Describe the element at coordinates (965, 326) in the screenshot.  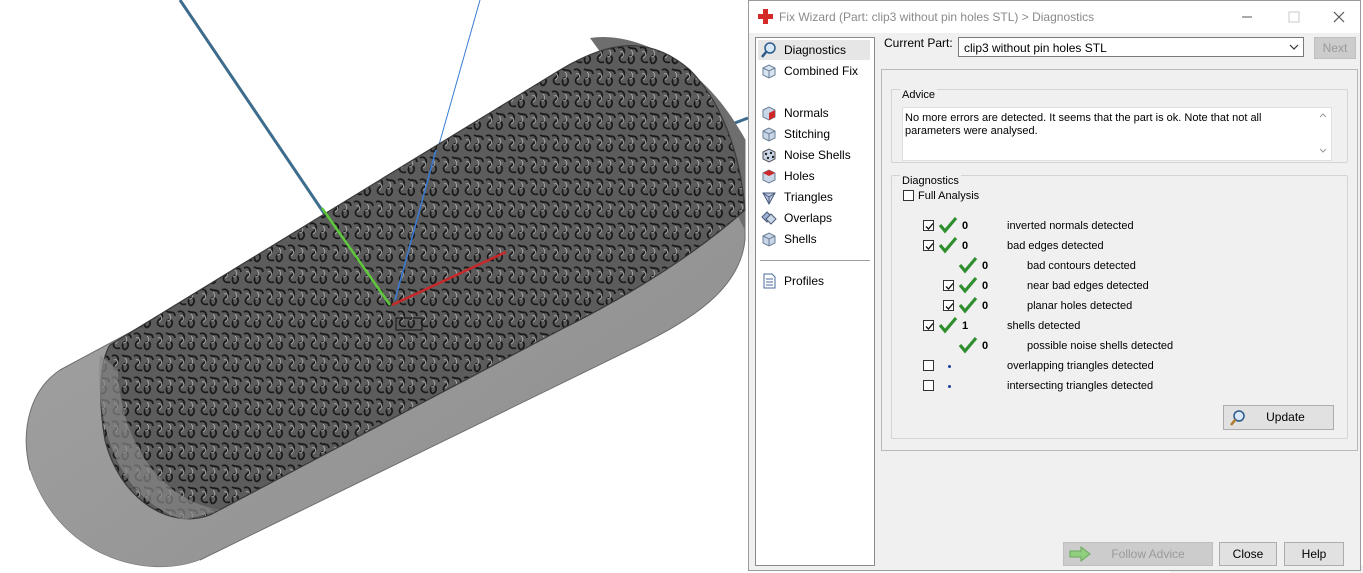
I see `count-value: 1` at that location.